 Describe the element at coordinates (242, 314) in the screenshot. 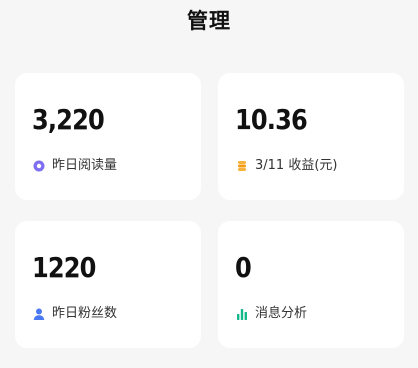

I see `bar-chart-icon` at that location.